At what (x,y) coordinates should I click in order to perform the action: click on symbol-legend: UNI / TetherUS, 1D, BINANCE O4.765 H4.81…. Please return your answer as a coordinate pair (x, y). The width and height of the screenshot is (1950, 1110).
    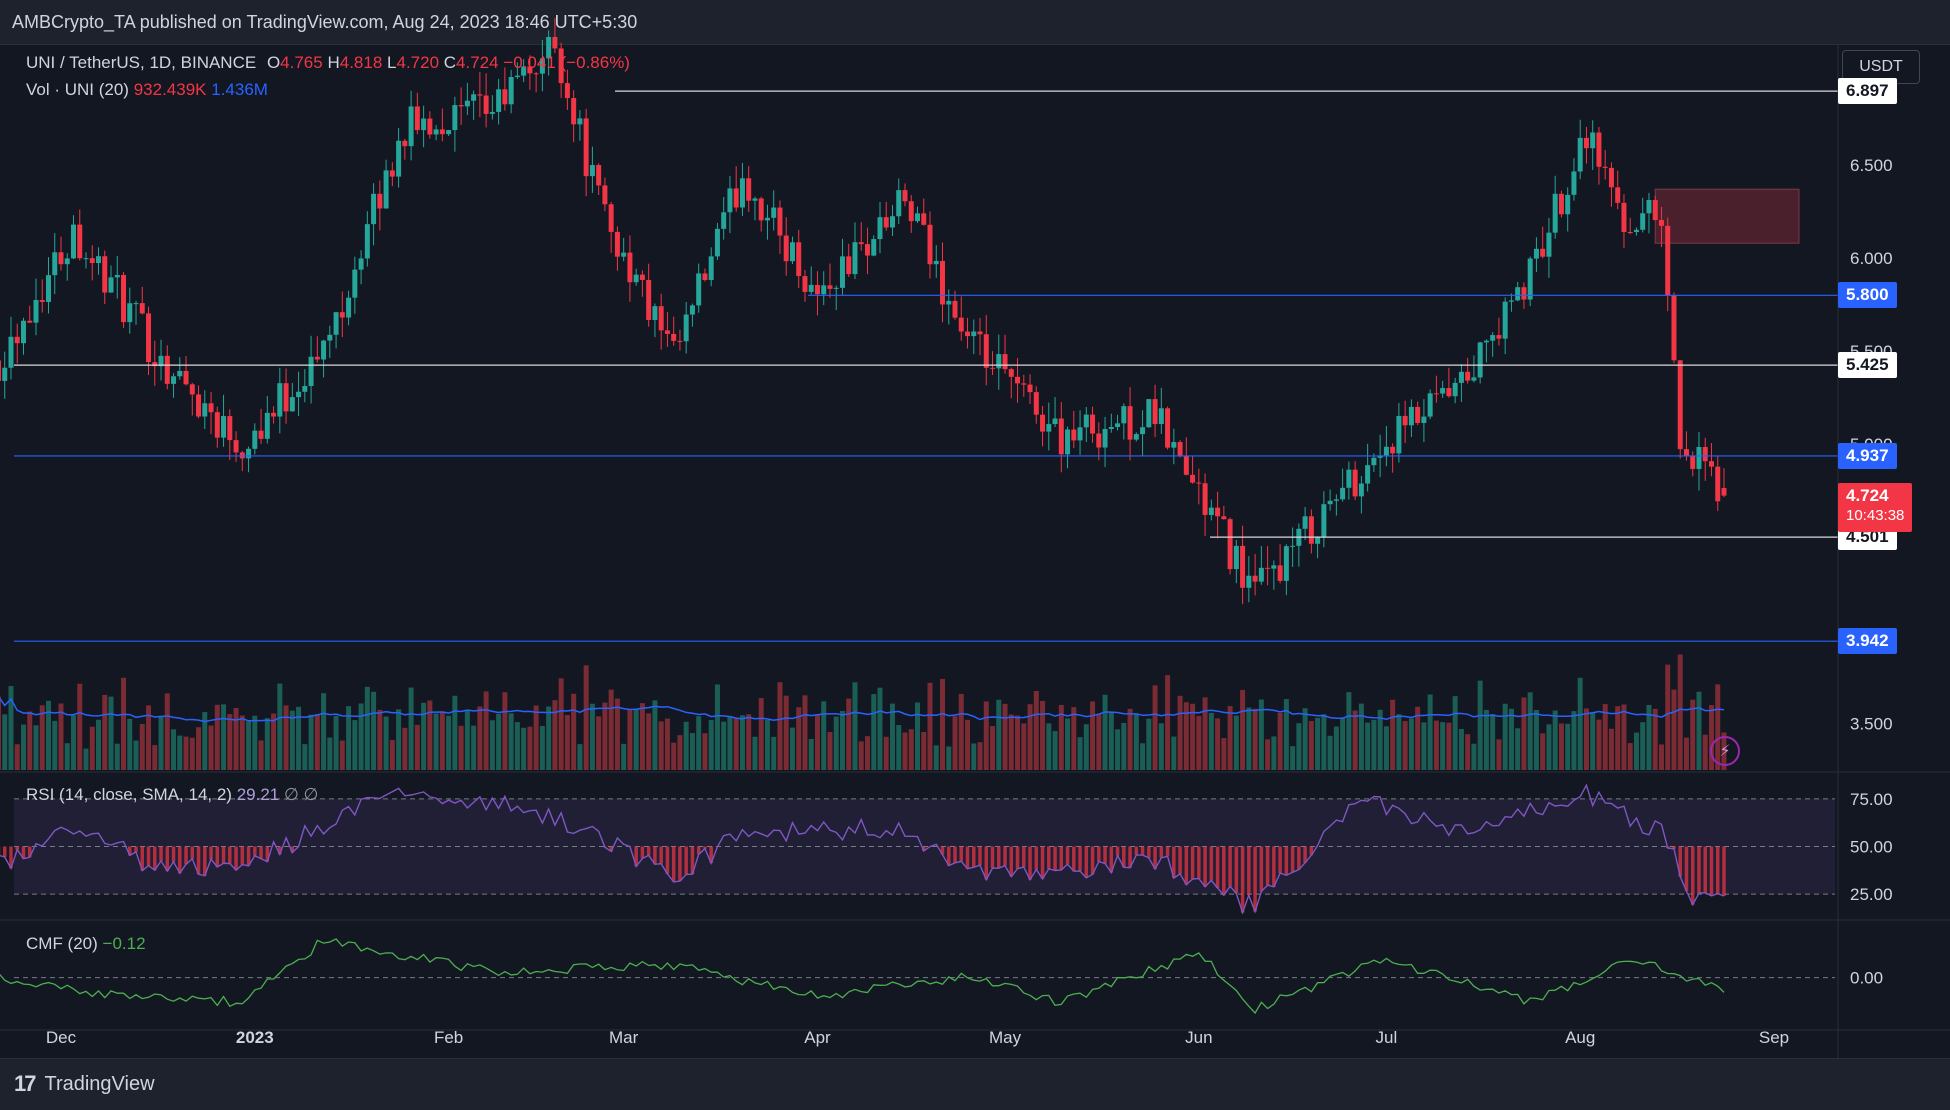
    Looking at the image, I should click on (328, 63).